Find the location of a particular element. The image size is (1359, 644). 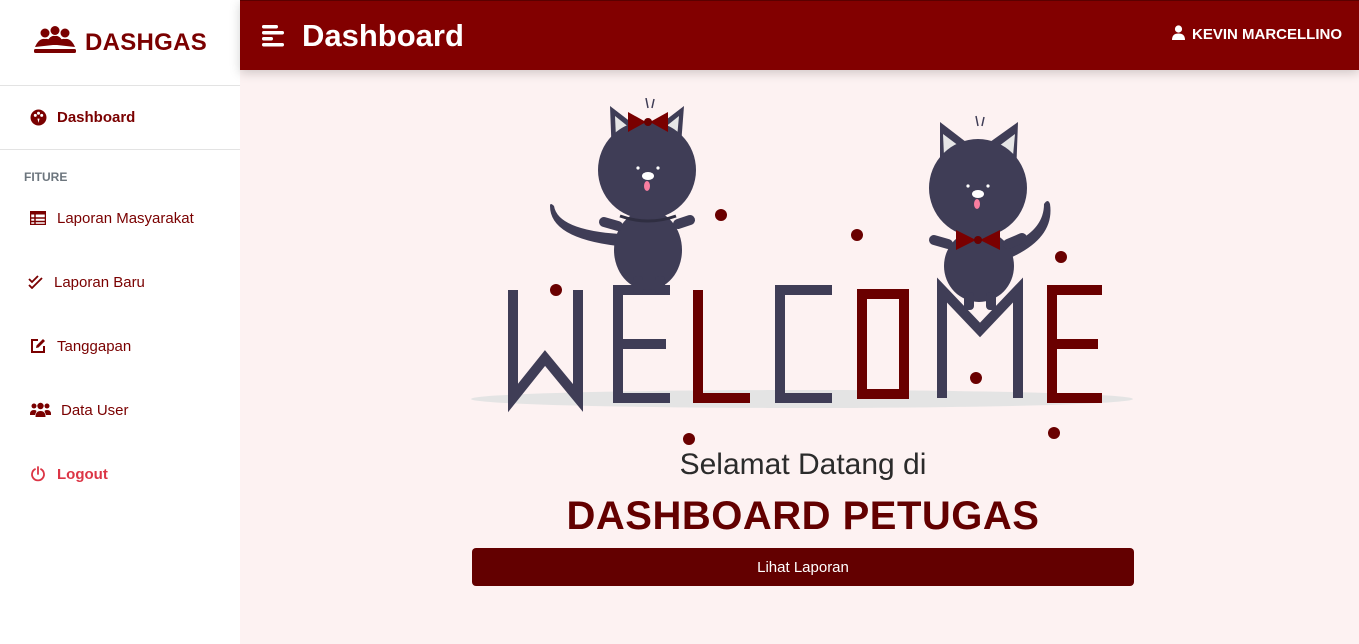

welcome-letters is located at coordinates (805, 345).